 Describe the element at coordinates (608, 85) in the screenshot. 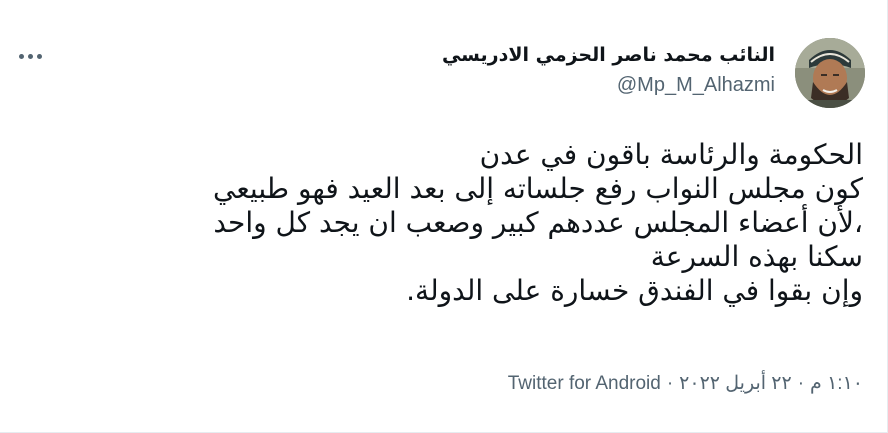

I see `author-handle: @Mp_M_Alhazmi` at that location.